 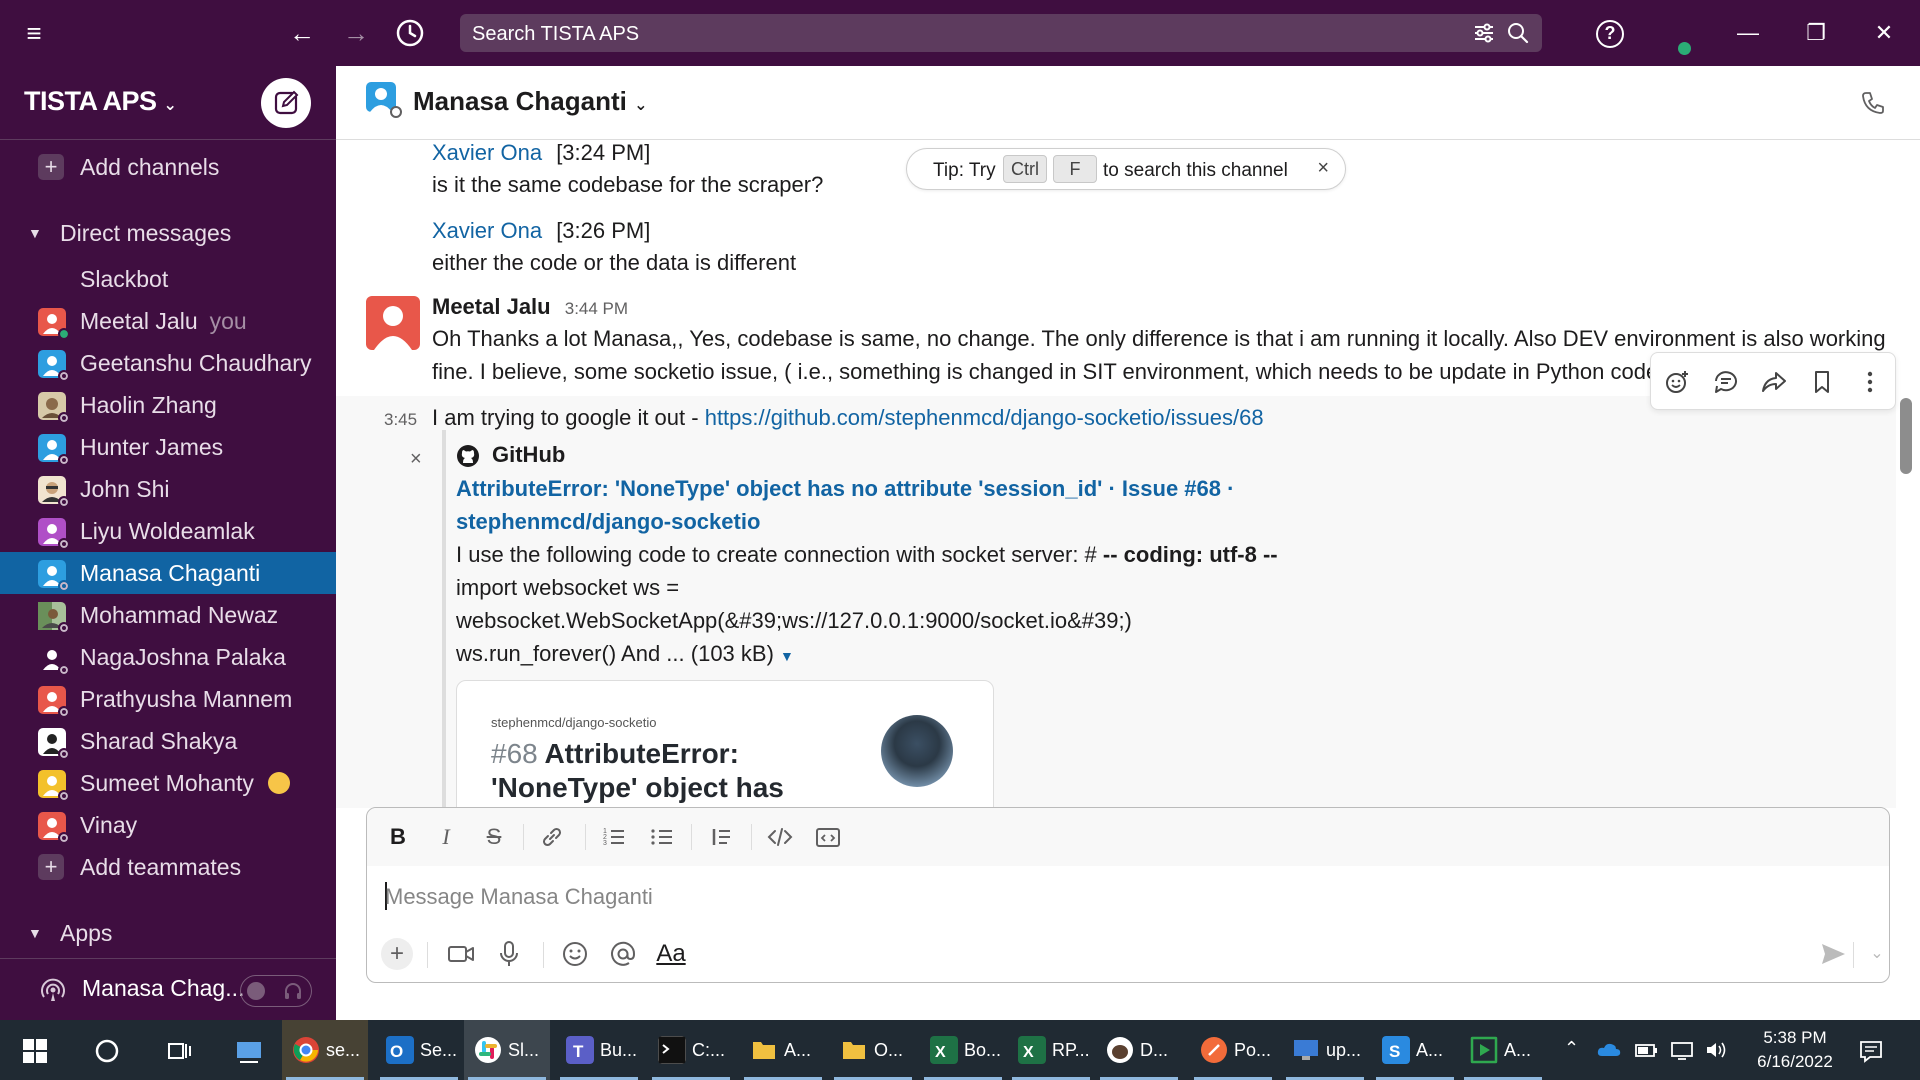 What do you see at coordinates (410, 36) in the screenshot?
I see `history-icon` at bounding box center [410, 36].